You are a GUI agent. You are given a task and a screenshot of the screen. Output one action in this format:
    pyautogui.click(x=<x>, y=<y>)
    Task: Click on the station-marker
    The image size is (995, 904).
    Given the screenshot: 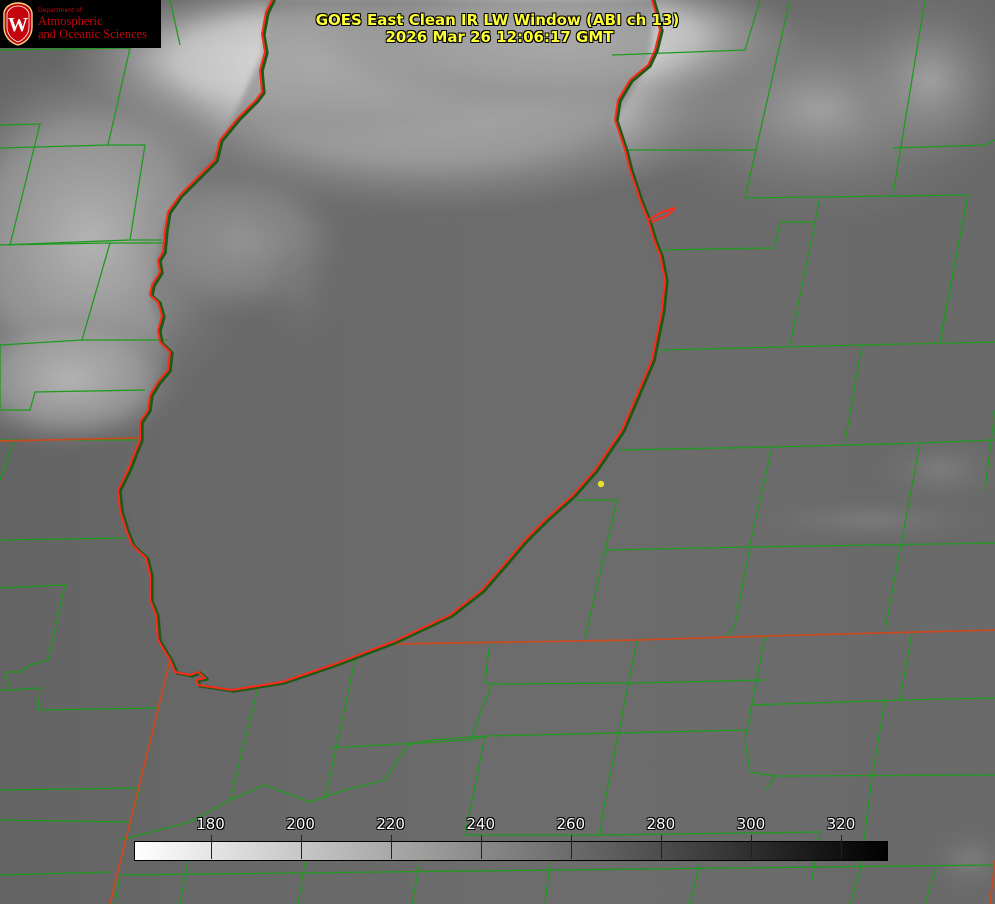 What is the action you would take?
    pyautogui.click(x=601, y=484)
    